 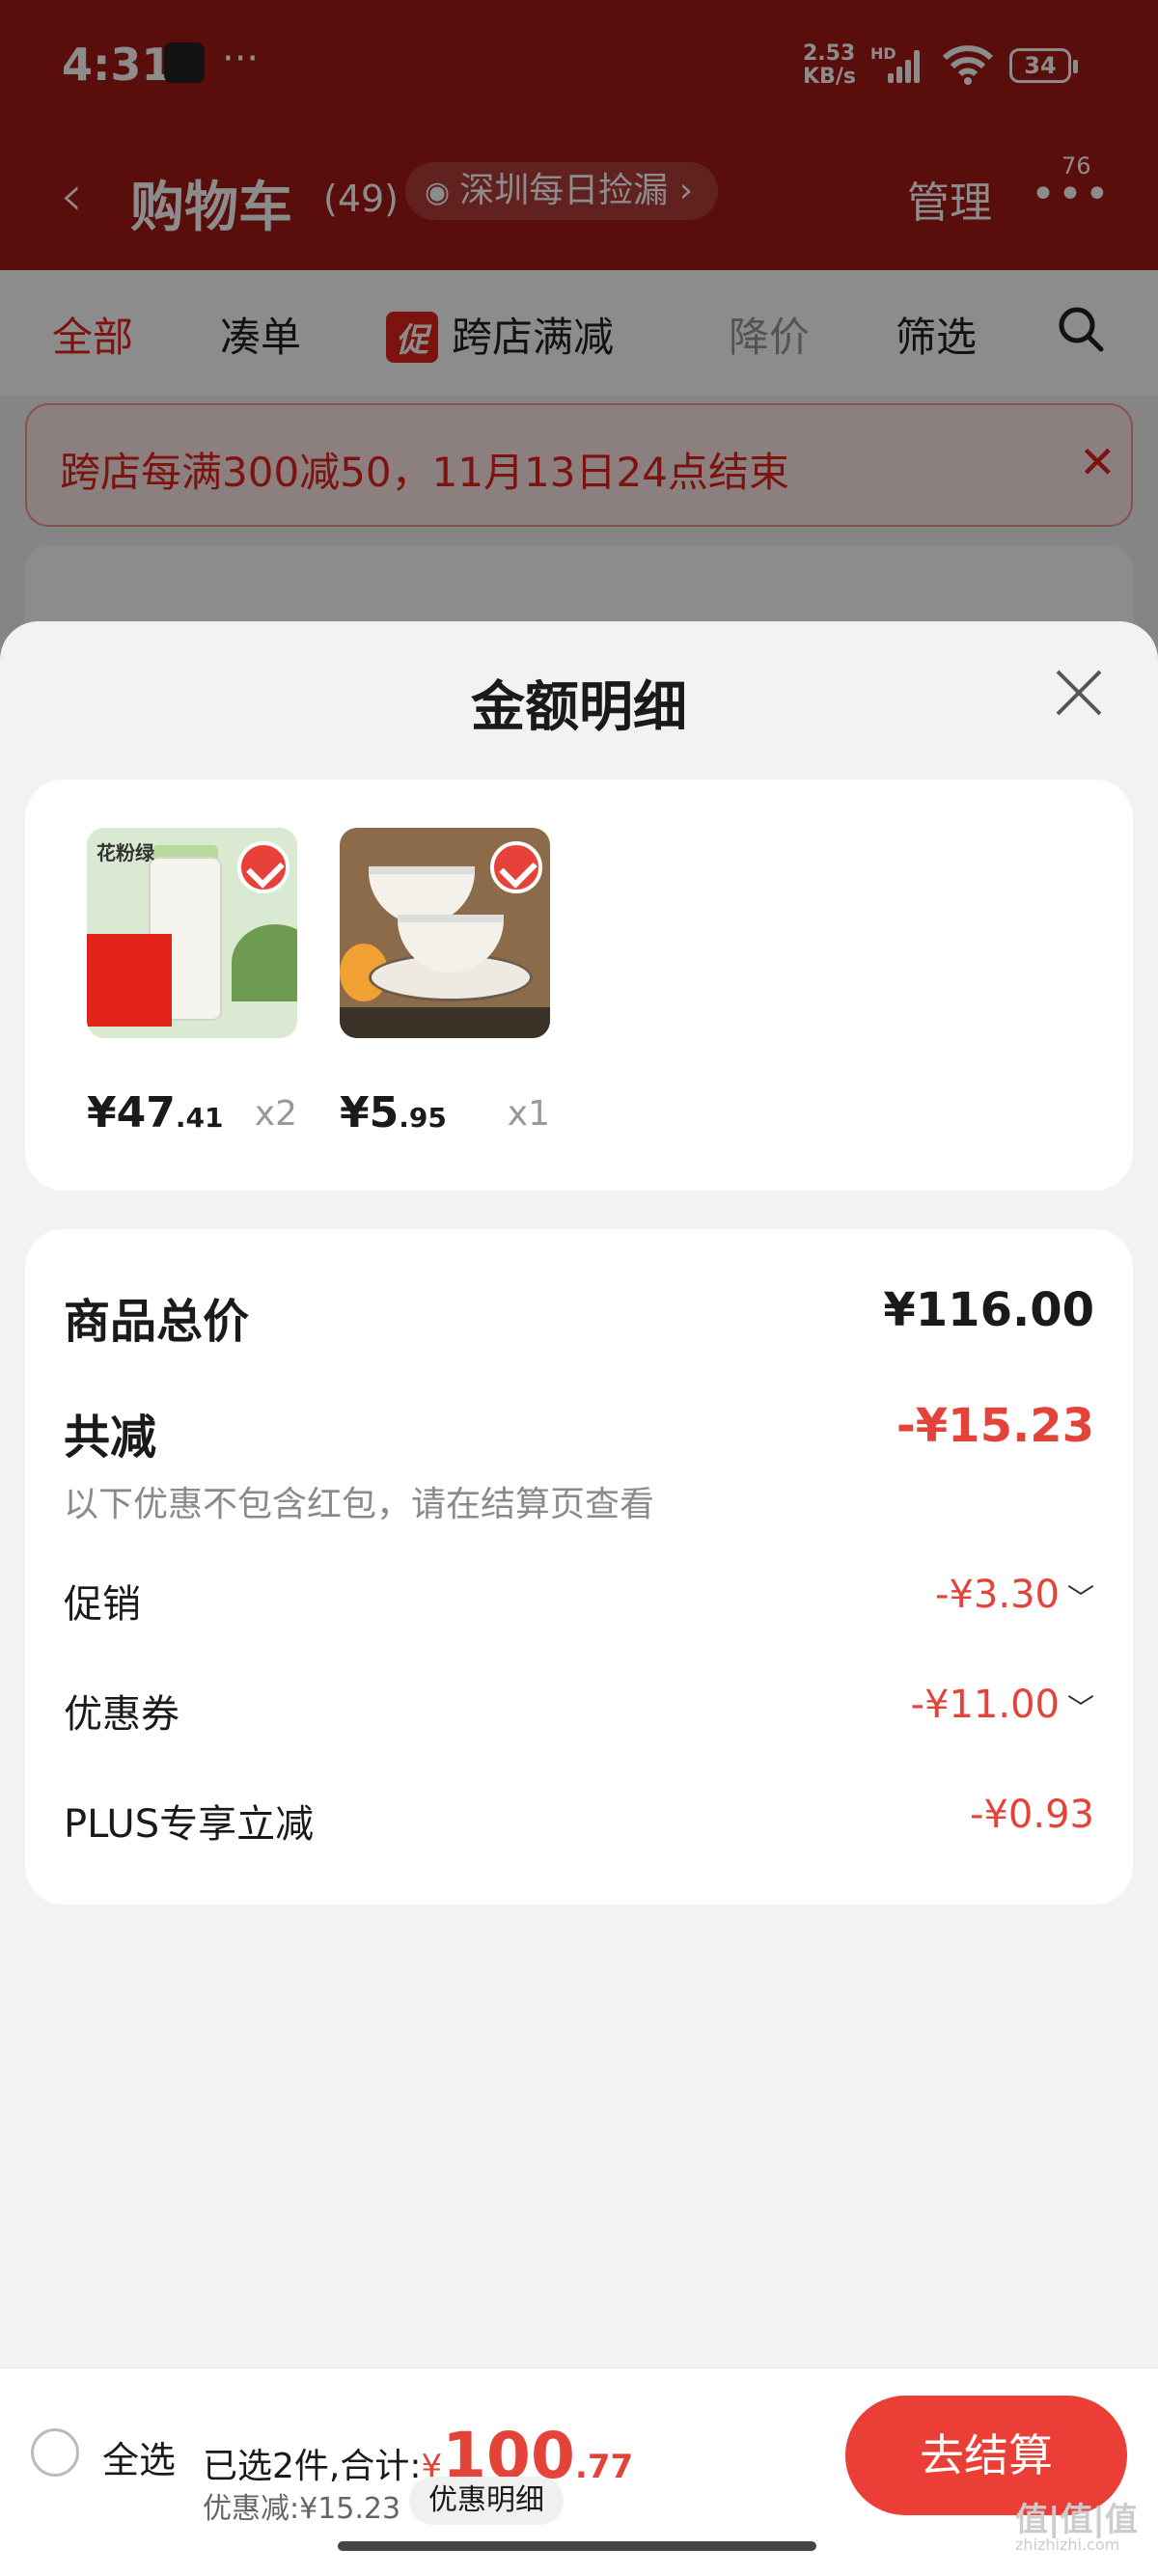 What do you see at coordinates (995, 1426) in the screenshot?
I see `reduce-value: -¥15.23` at bounding box center [995, 1426].